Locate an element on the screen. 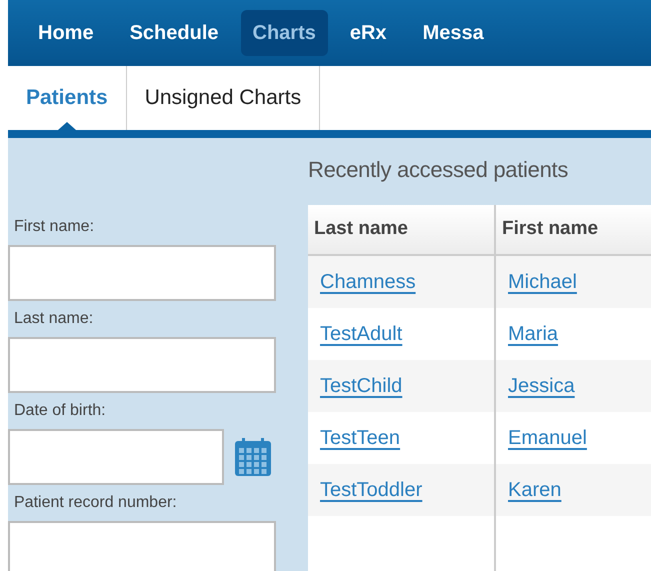 This screenshot has height=571, width=651. nav-tab: Charts is located at coordinates (284, 33).